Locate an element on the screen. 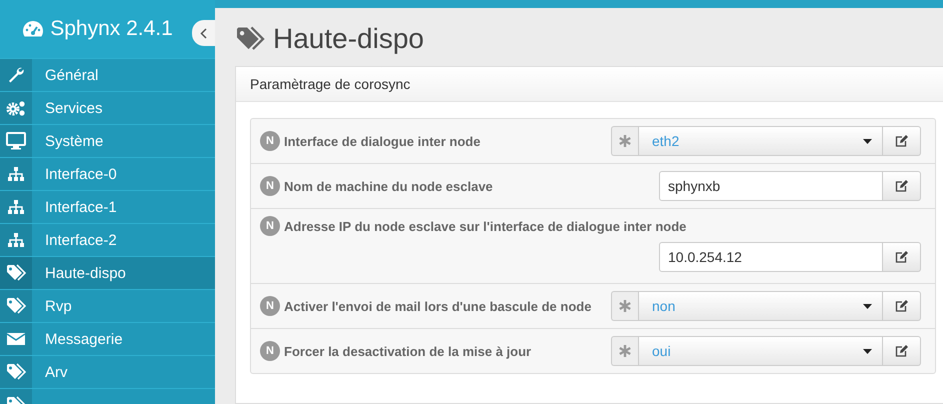 The height and width of the screenshot is (404, 943). sidebar-item: Interface-1 is located at coordinates (107, 206).